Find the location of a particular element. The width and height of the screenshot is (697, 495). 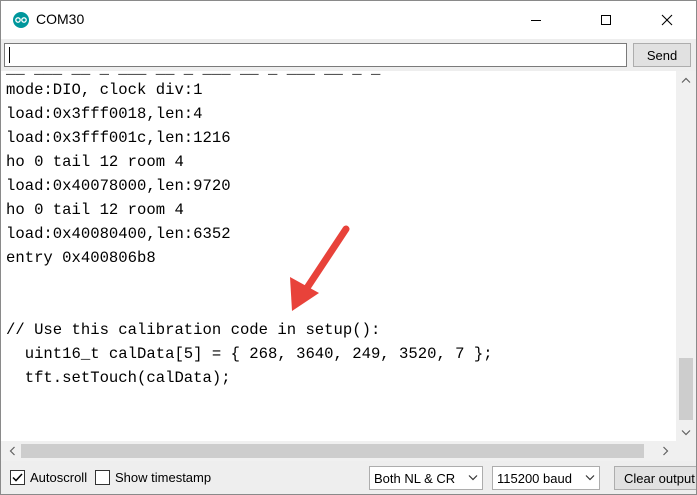

serial-send-input is located at coordinates (315, 55).